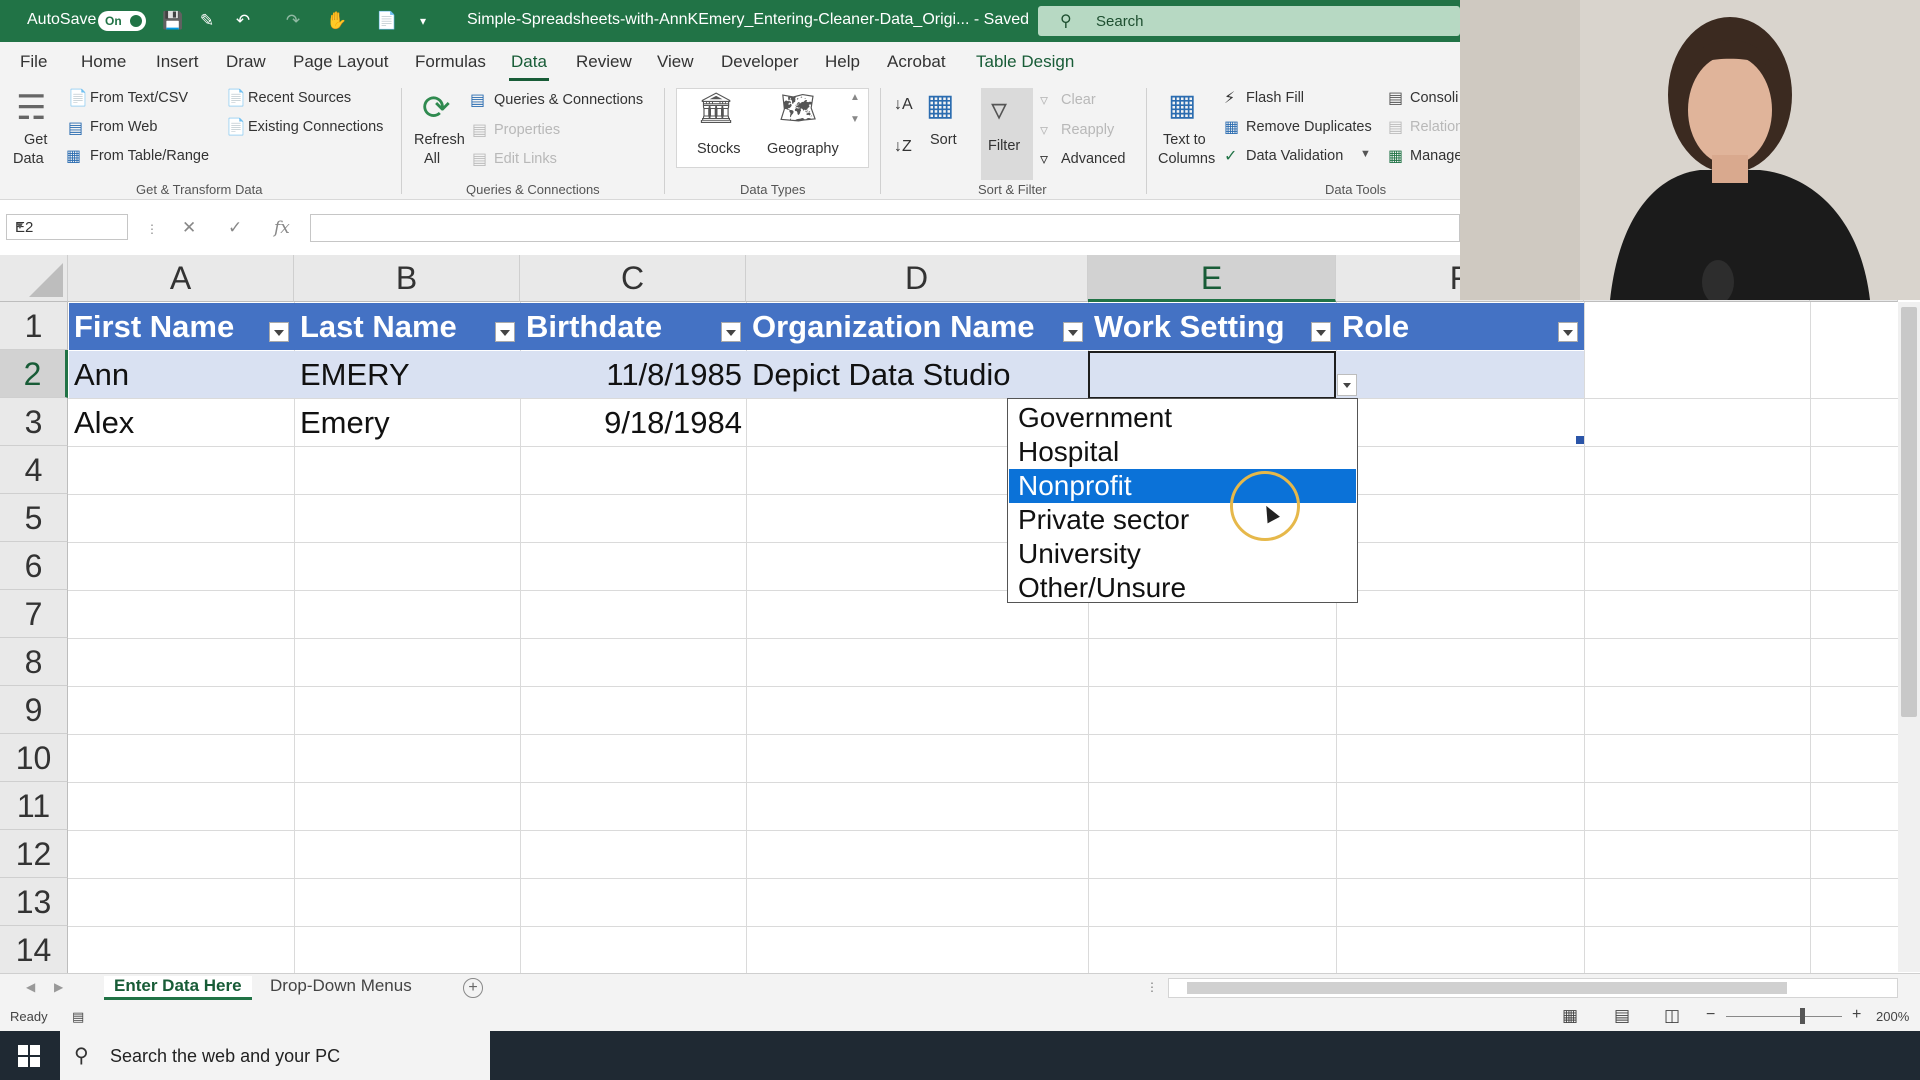 This screenshot has width=1920, height=1080. I want to click on row-header-7: 7, so click(34, 614).